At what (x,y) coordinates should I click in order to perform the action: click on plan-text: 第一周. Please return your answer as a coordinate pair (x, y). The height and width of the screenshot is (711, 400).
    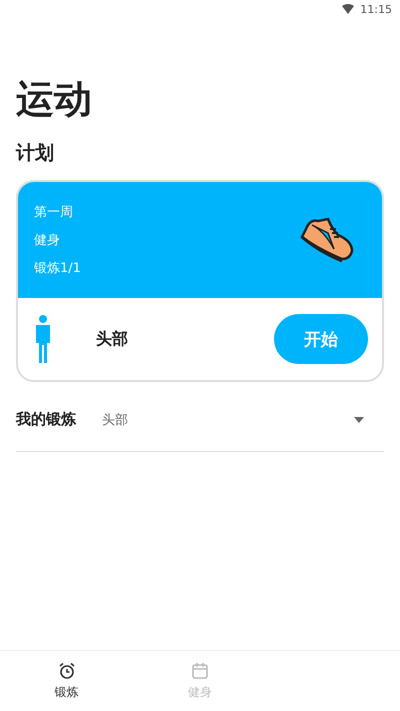
    Looking at the image, I should click on (54, 212).